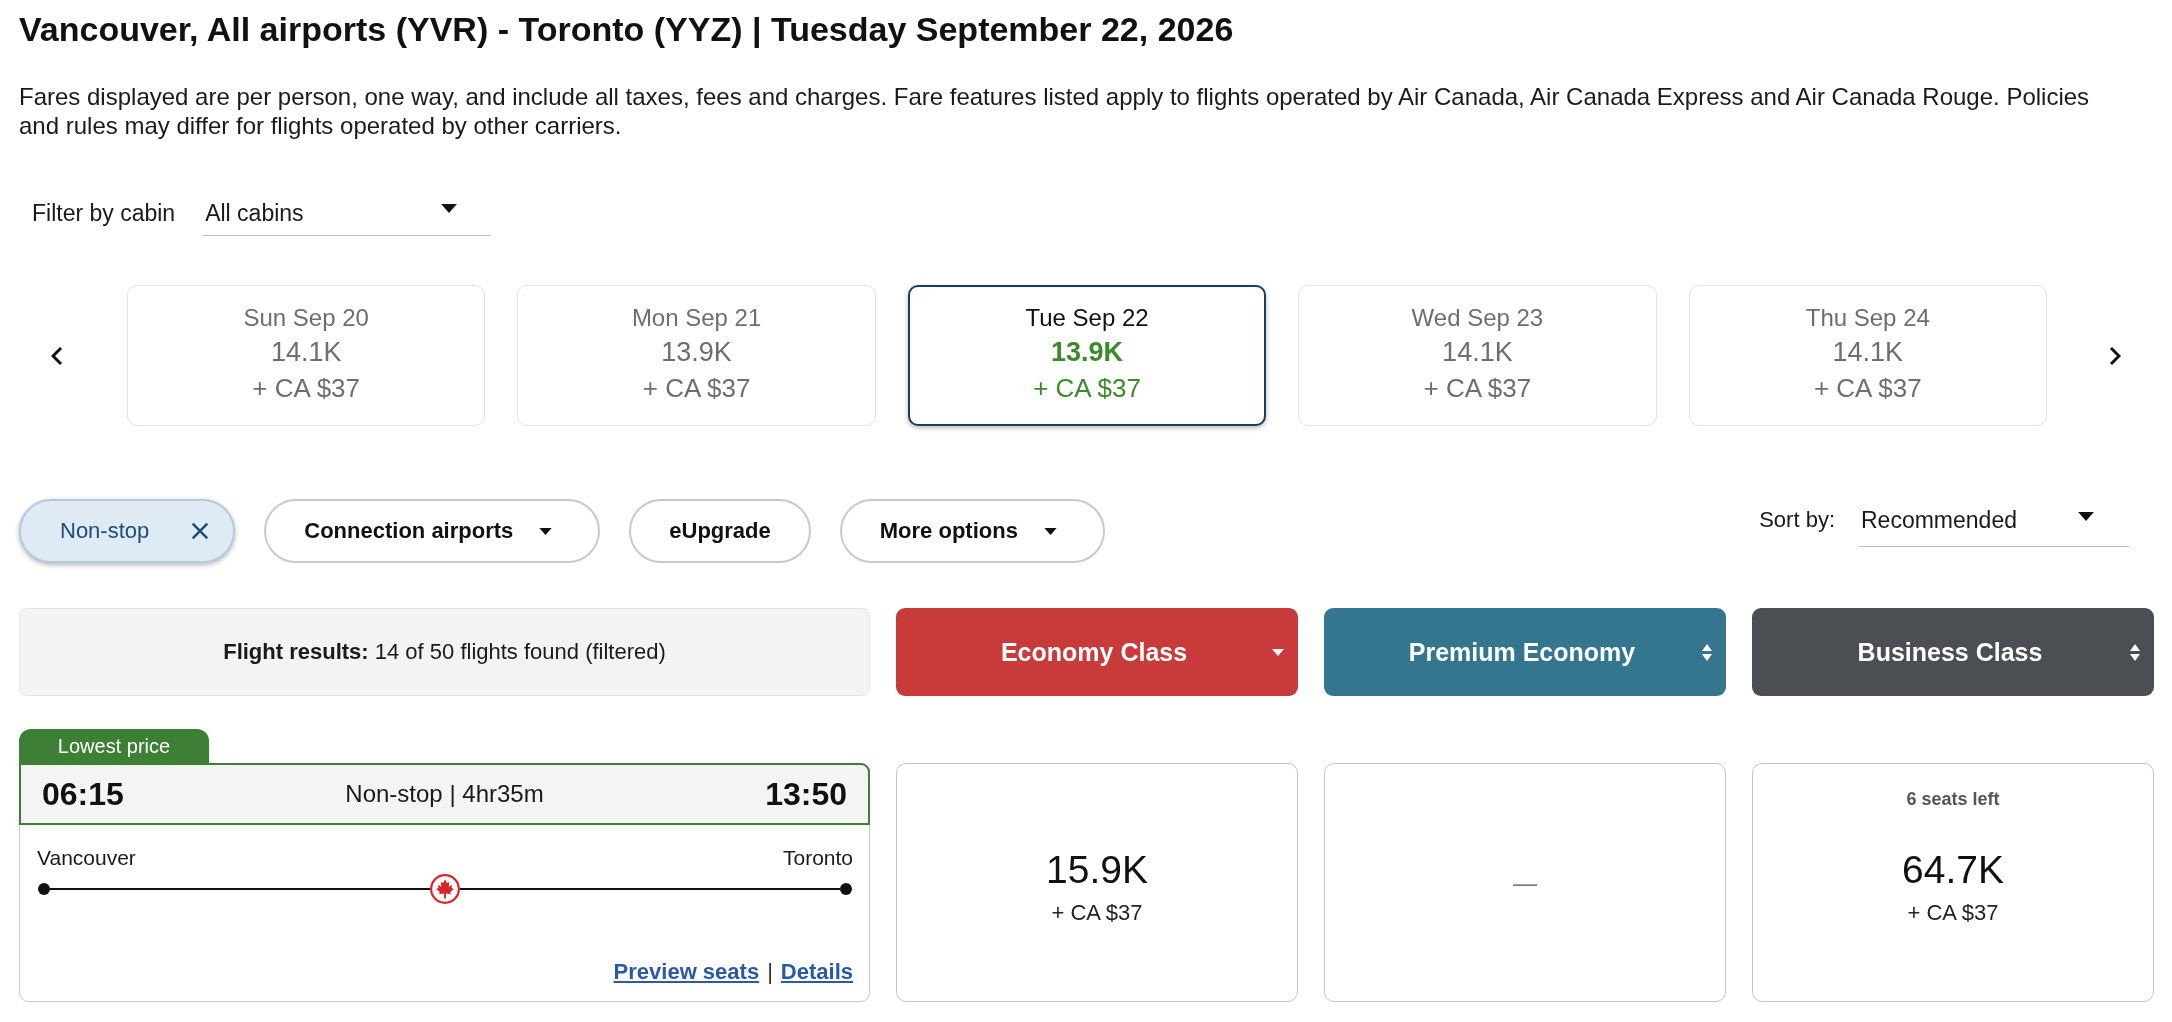 This screenshot has width=2172, height=1022. Describe the element at coordinates (1953, 799) in the screenshot. I see `seats-left-note: 6 seats left` at that location.